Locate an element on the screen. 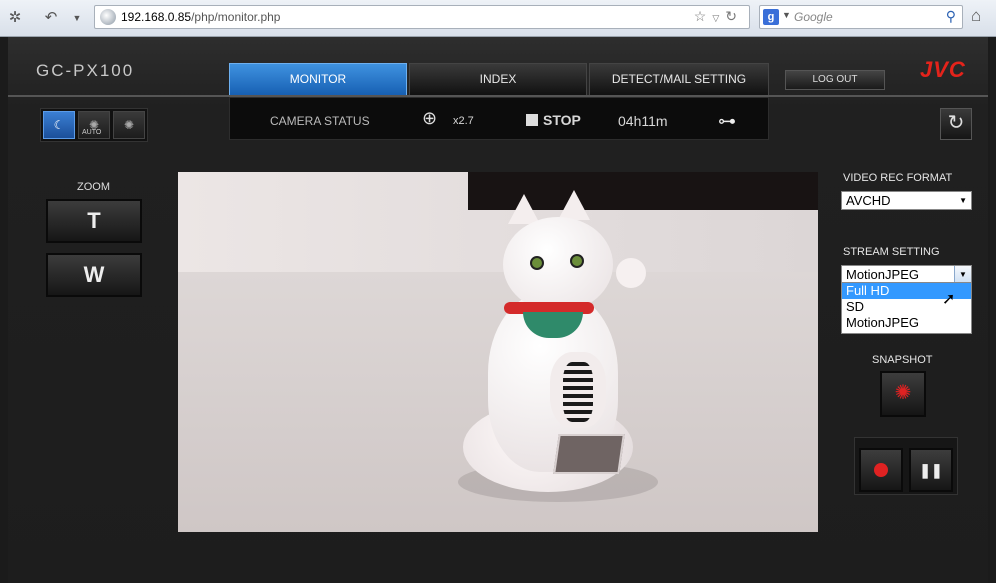 This screenshot has width=996, height=583. auto-label: AUTO is located at coordinates (92, 132).